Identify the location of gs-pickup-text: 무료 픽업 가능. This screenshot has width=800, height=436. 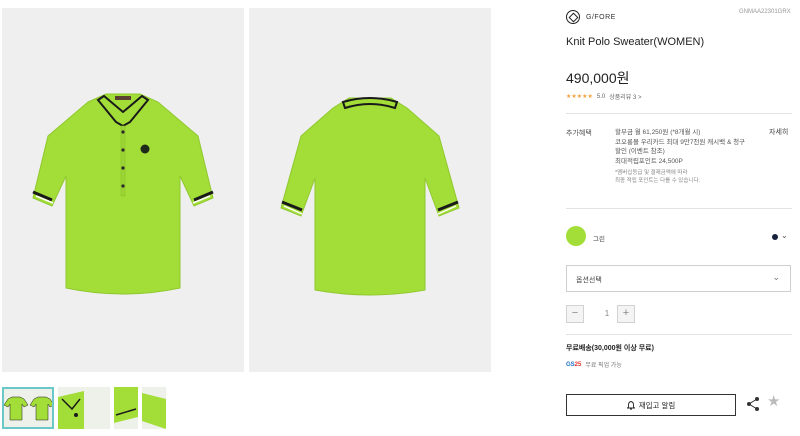
(603, 366).